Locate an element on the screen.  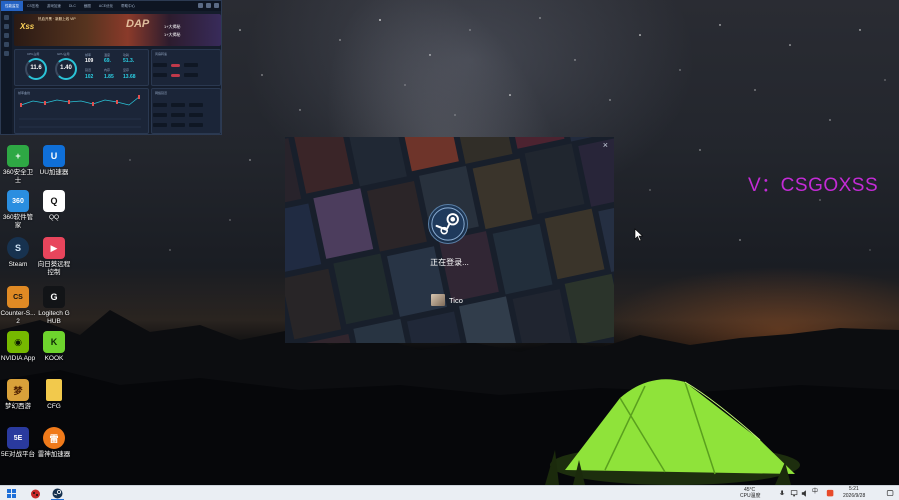
windows-start-icon is located at coordinates (11, 493).